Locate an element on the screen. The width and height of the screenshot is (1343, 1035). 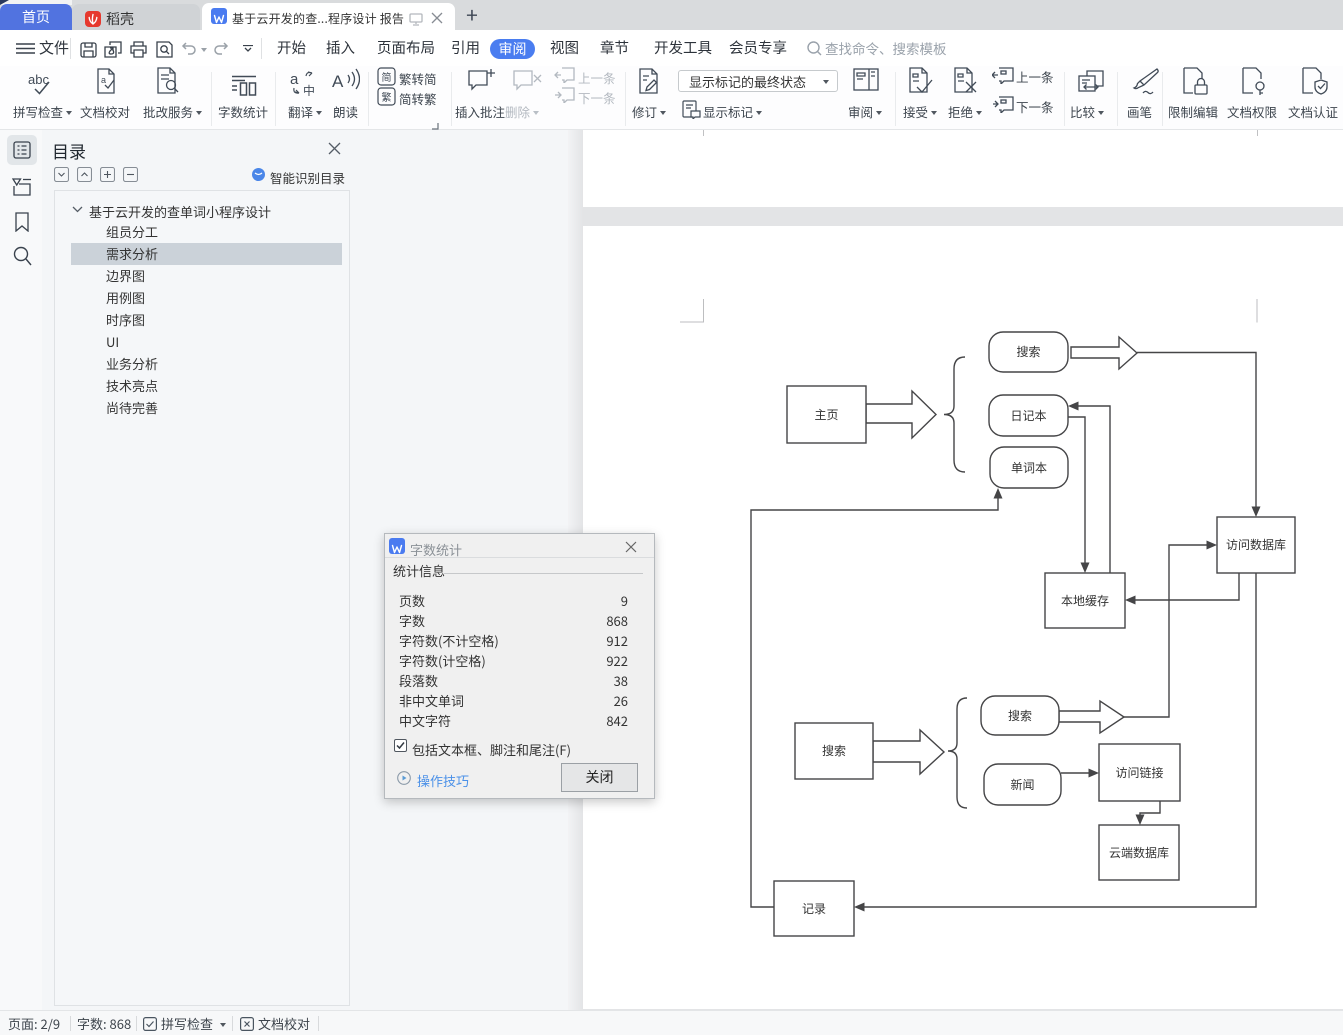
svg-text: 新闻 is located at coordinates (1022, 784).